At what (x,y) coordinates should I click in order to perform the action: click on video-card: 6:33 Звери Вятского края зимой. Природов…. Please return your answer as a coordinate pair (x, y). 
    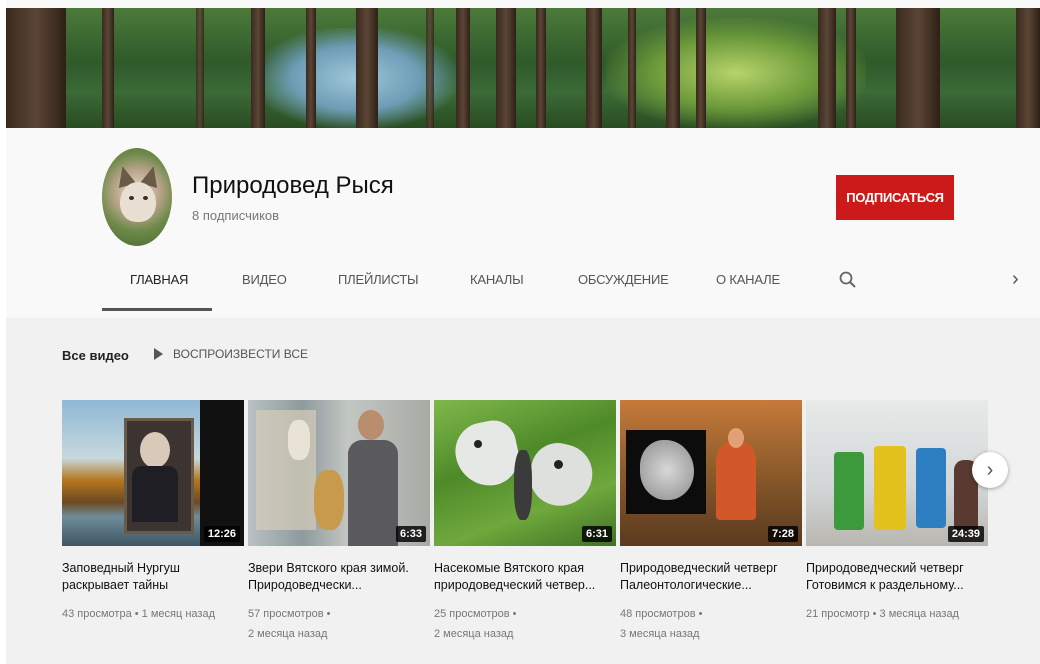
    Looking at the image, I should click on (339, 522).